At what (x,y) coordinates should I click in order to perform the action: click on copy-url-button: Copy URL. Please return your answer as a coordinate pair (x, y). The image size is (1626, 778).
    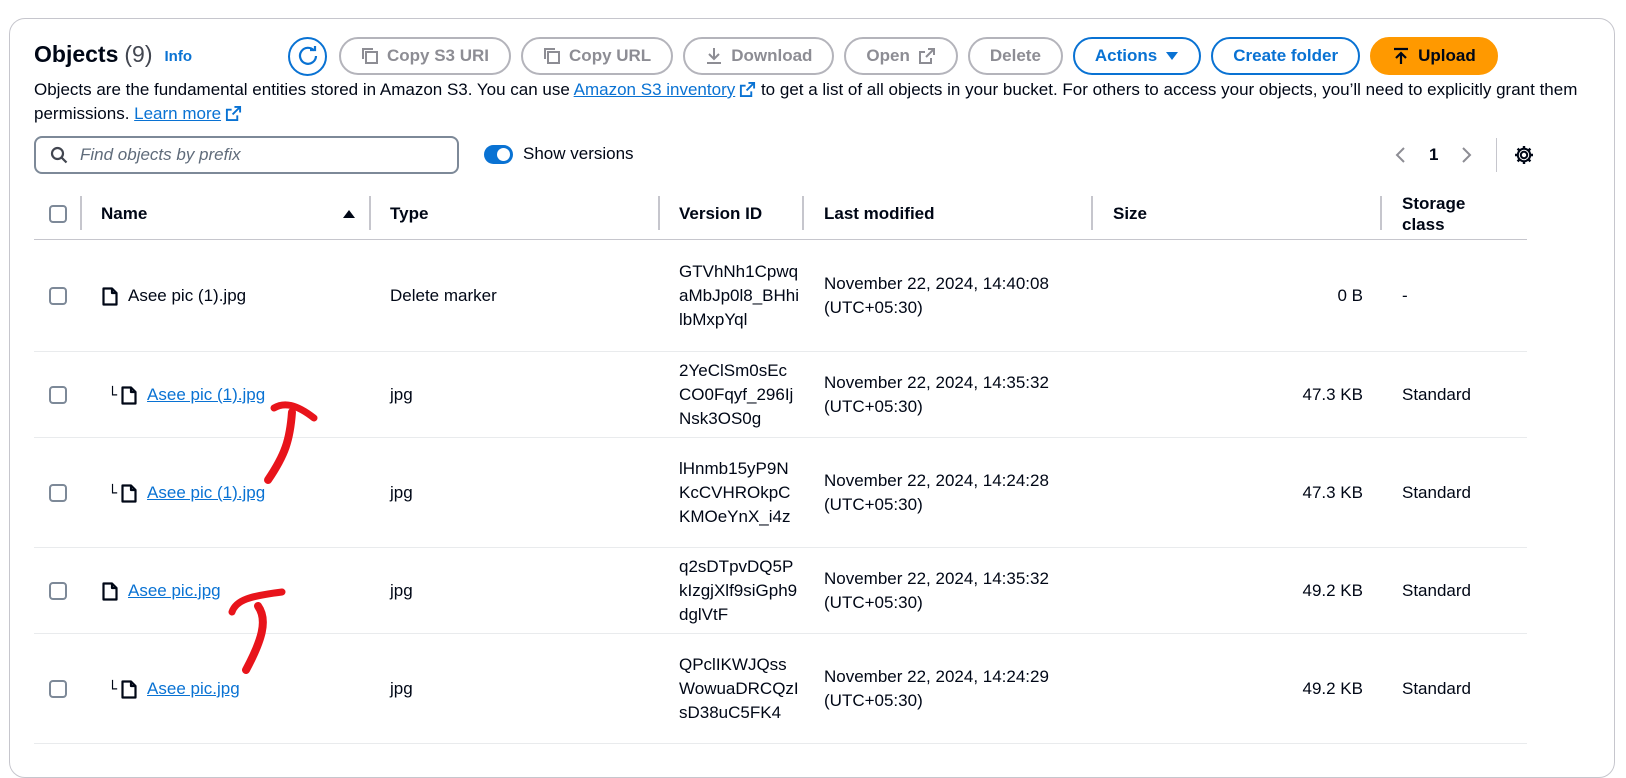
    Looking at the image, I should click on (597, 56).